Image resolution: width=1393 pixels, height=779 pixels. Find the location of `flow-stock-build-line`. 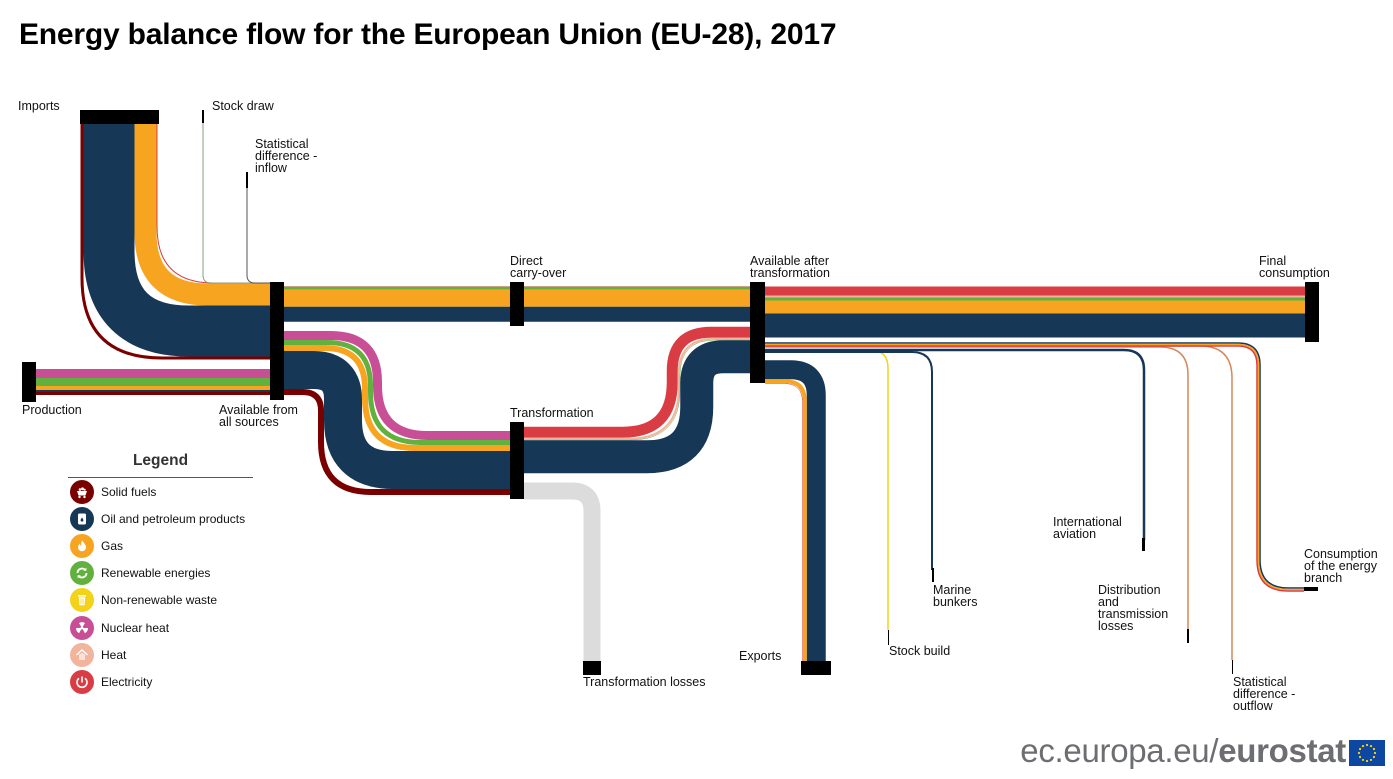

flow-stock-build-line is located at coordinates (827, 489).